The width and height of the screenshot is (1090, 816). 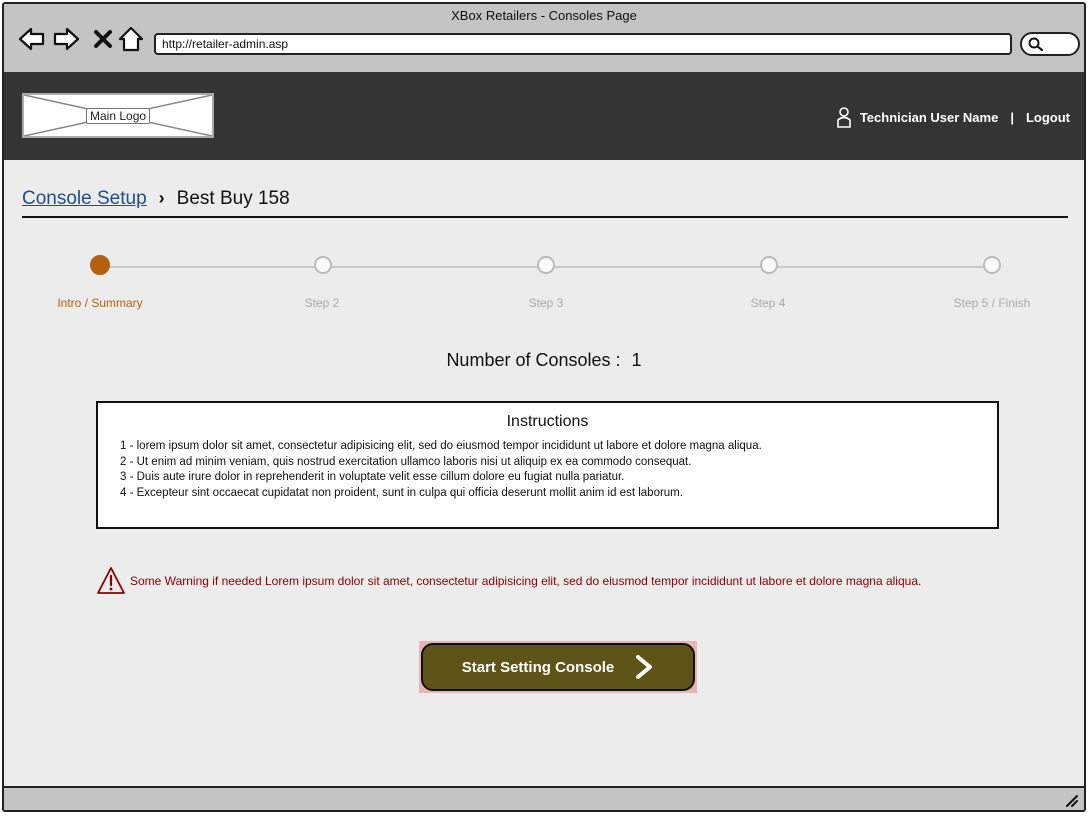 I want to click on logo-label: Main Logo, so click(x=118, y=116).